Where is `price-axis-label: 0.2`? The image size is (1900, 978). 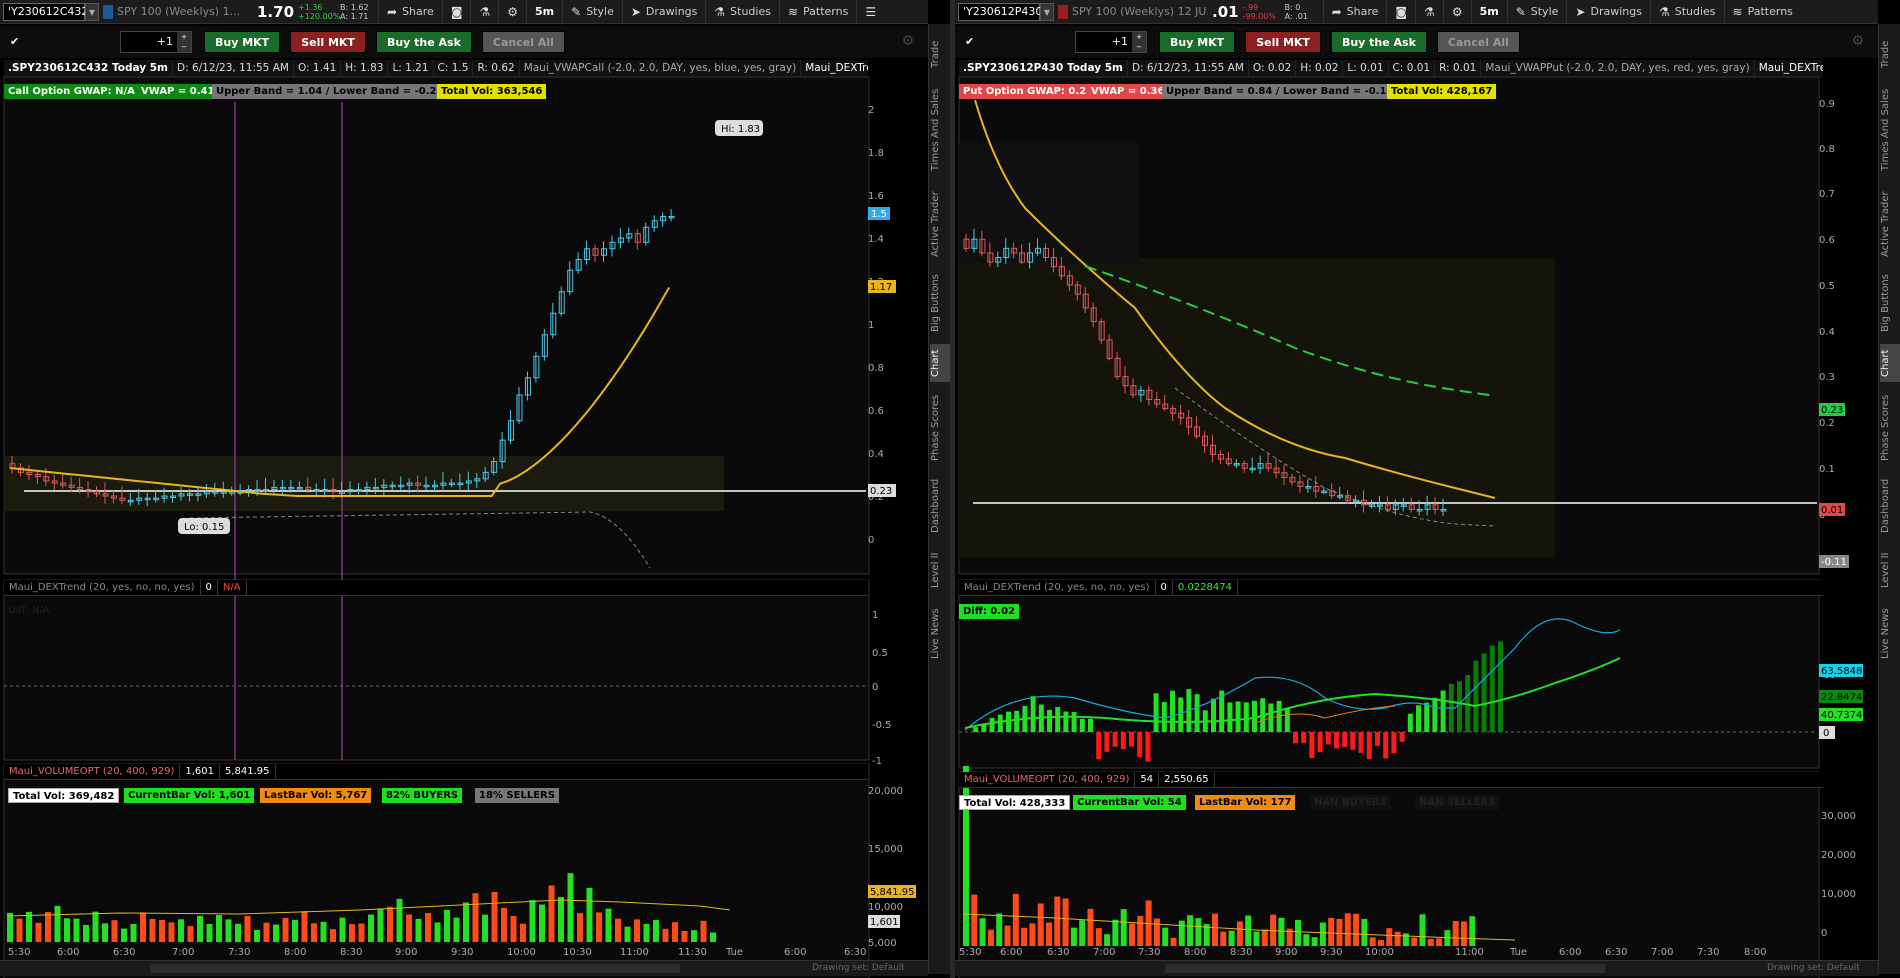
price-axis-label: 0.2 is located at coordinates (1827, 423).